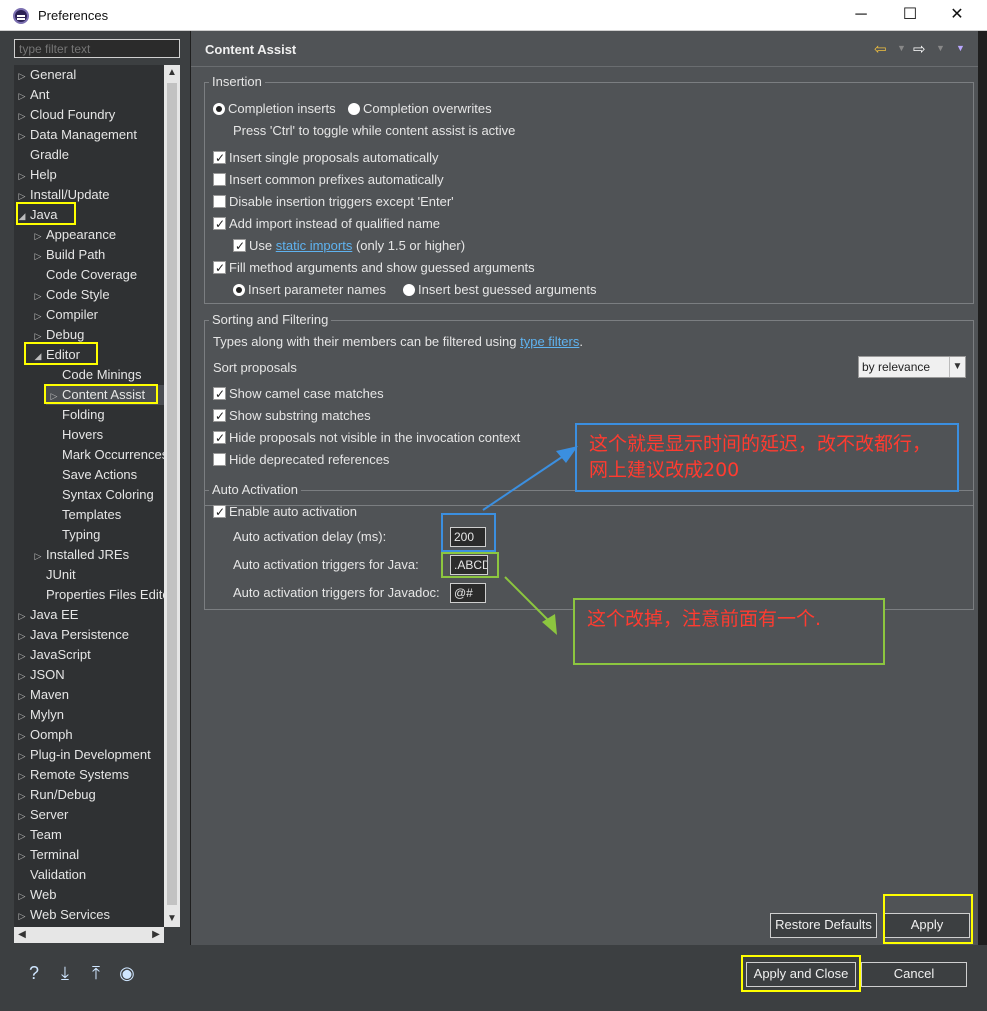 This screenshot has width=987, height=1011. I want to click on blue-arrow-line, so click(522, 483).